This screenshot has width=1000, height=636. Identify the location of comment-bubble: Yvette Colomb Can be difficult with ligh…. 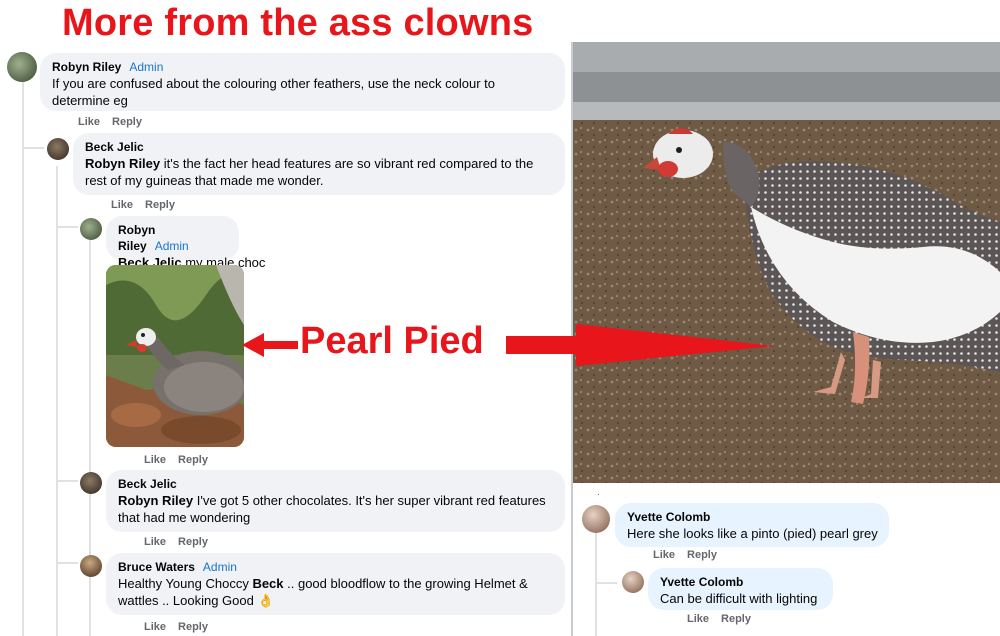
(740, 589).